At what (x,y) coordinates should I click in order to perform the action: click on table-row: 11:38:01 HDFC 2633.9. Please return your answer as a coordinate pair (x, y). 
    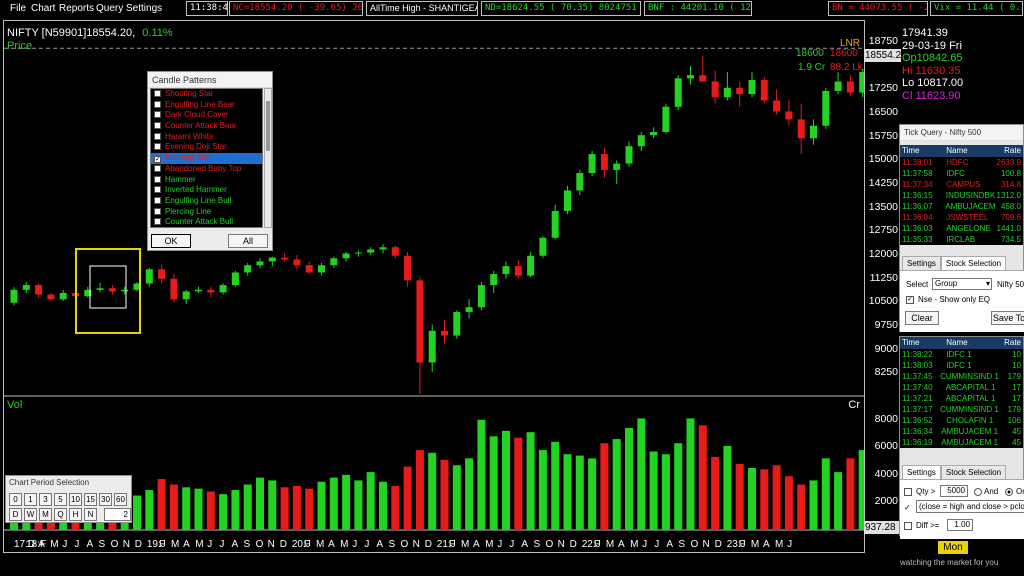
    Looking at the image, I should click on (961, 162).